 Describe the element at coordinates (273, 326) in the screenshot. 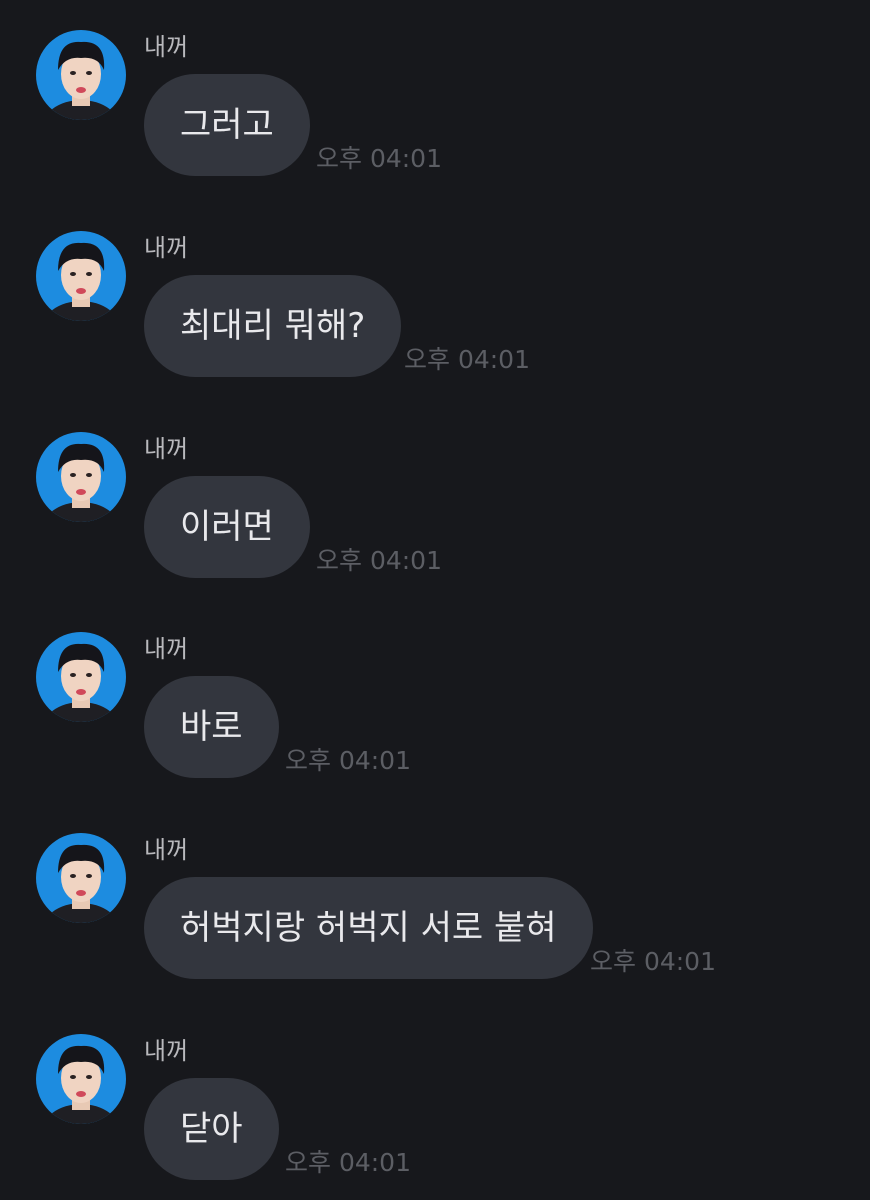

I see `message-bubble: 최대리 뭐해?` at that location.